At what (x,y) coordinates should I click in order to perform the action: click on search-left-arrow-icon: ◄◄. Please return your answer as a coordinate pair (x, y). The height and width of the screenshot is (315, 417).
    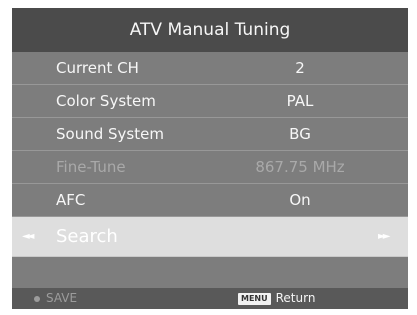
    Looking at the image, I should click on (28, 237).